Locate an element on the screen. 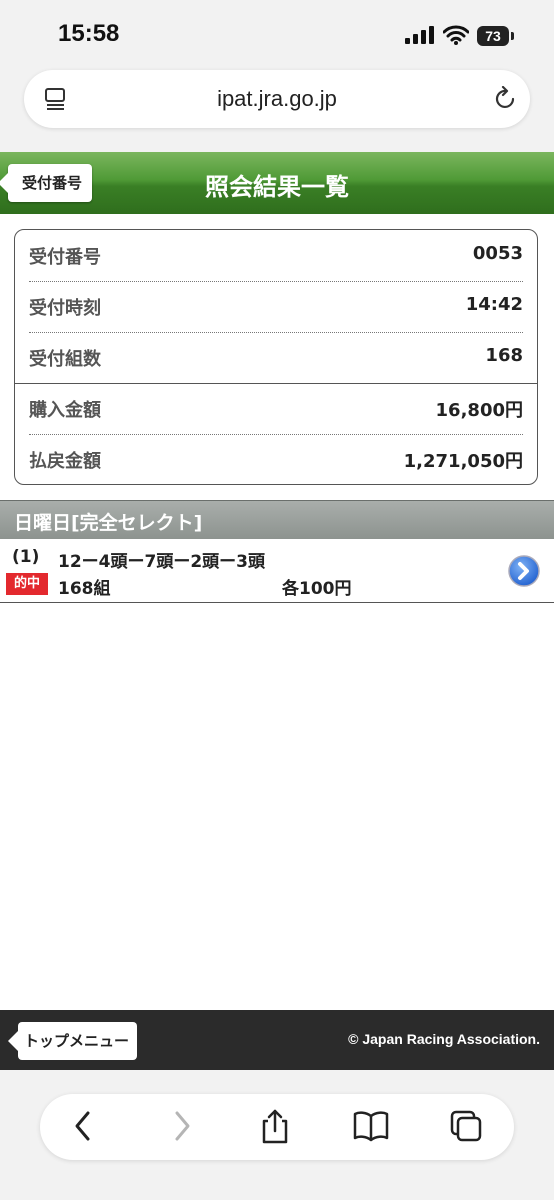 This screenshot has height=1200, width=554. chevron-right-icon is located at coordinates (524, 571).